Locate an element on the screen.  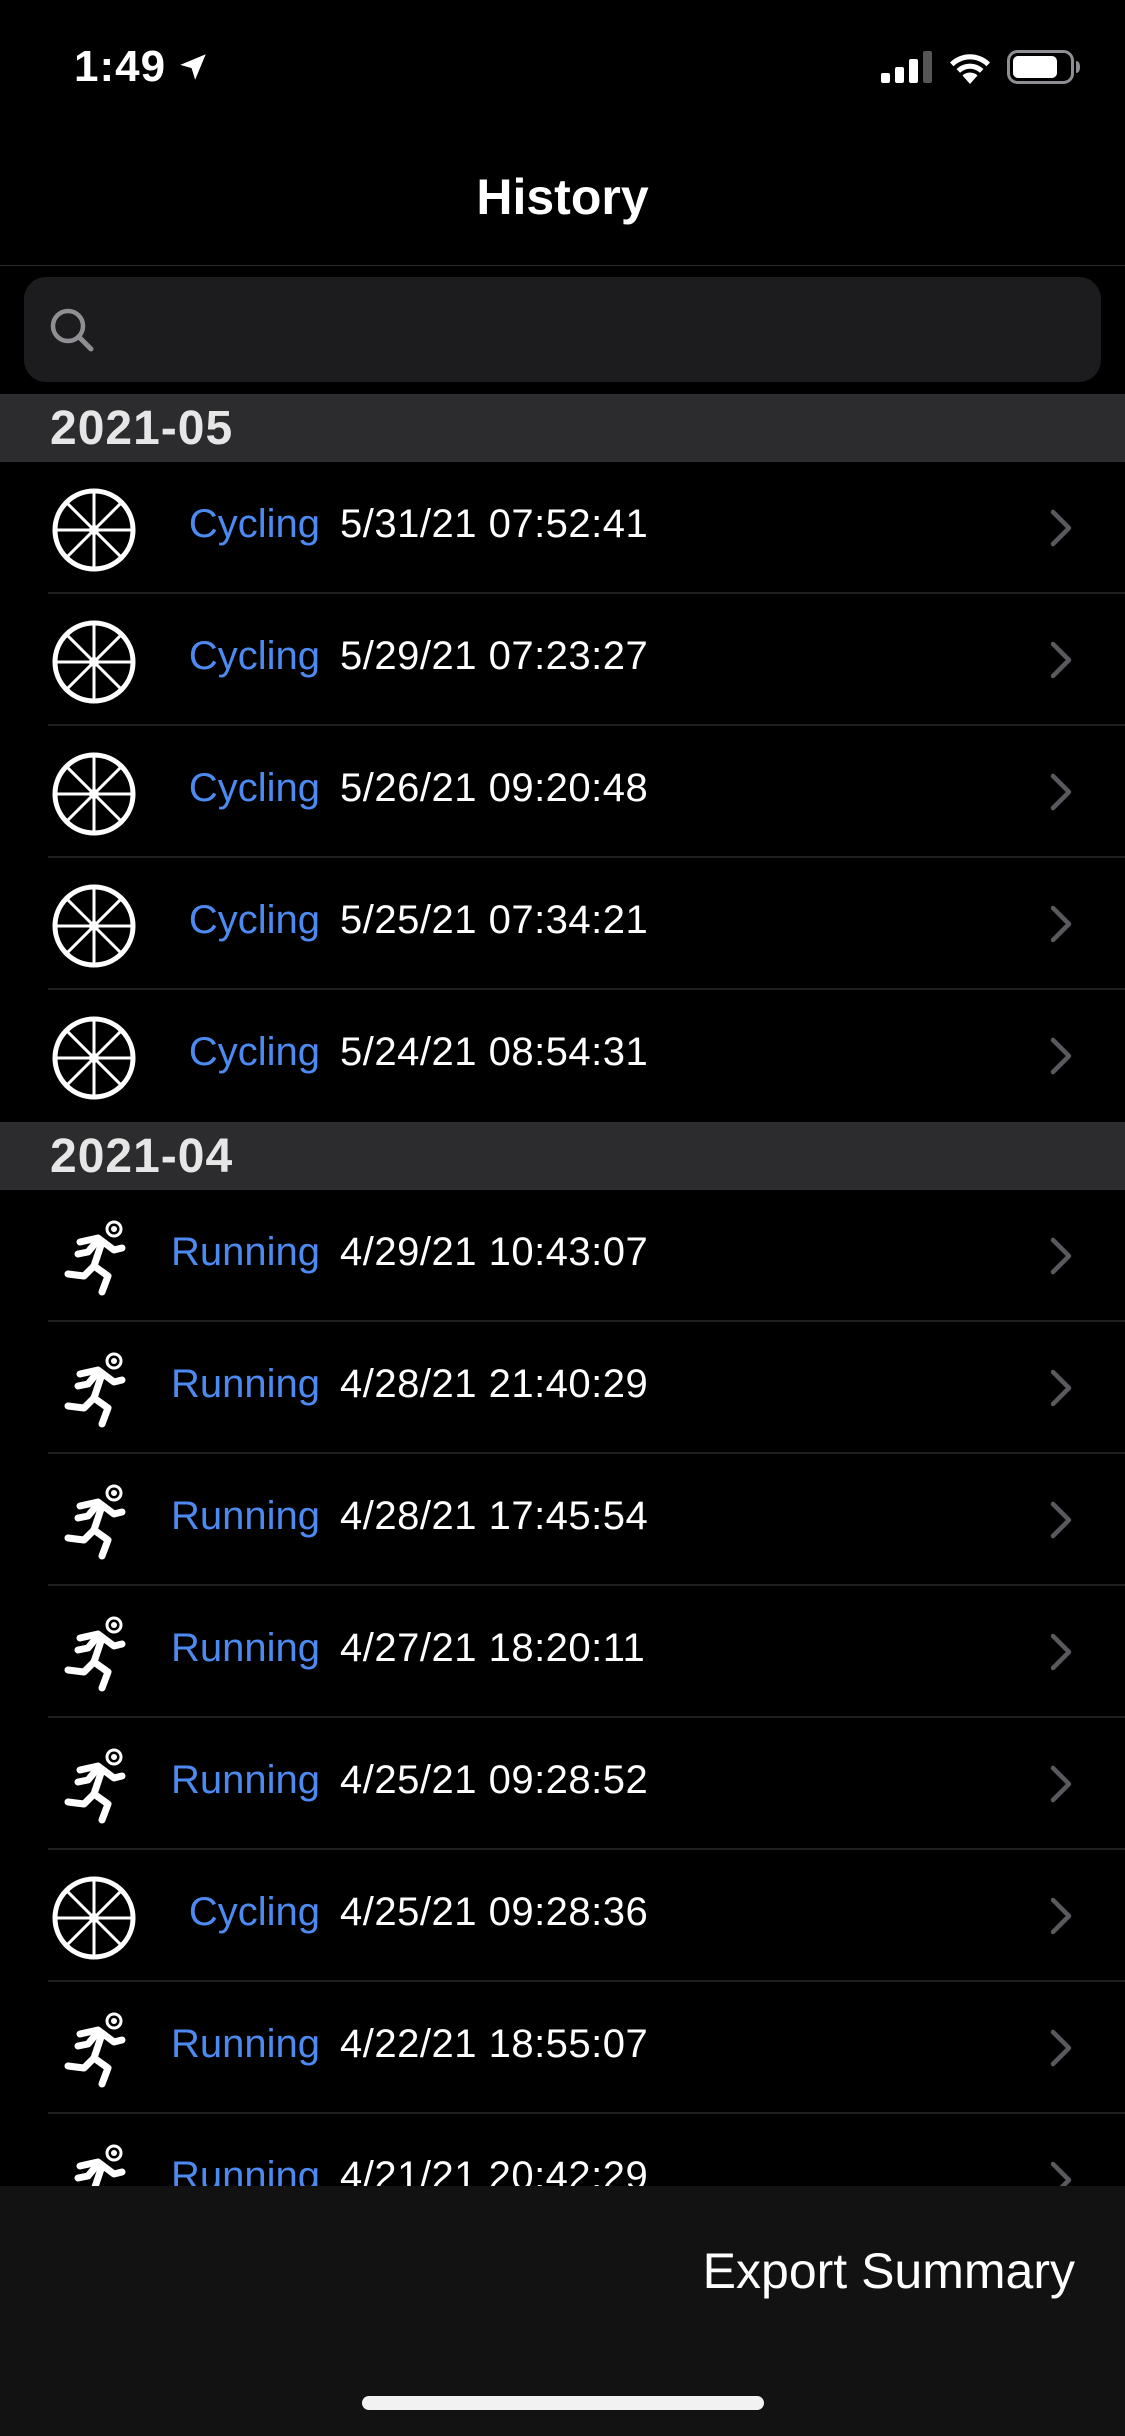
list-item: Running 4/21/21 20:42:29 is located at coordinates (562, 2150).